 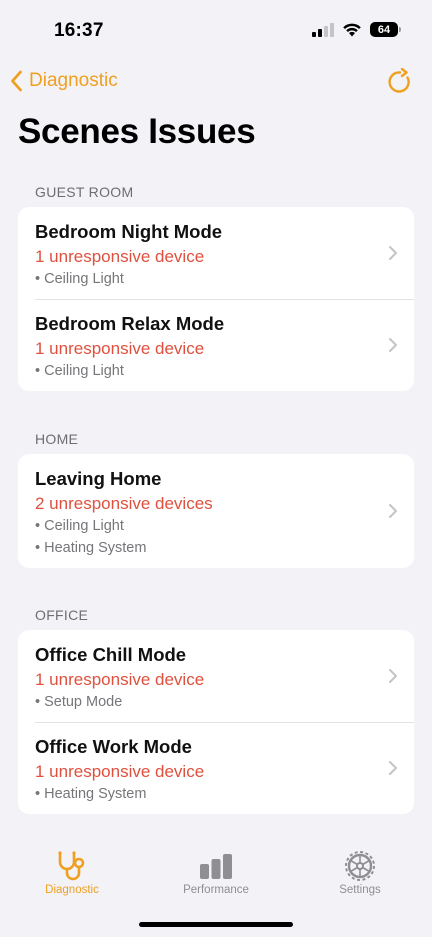 I want to click on gear-icon, so click(x=360, y=866).